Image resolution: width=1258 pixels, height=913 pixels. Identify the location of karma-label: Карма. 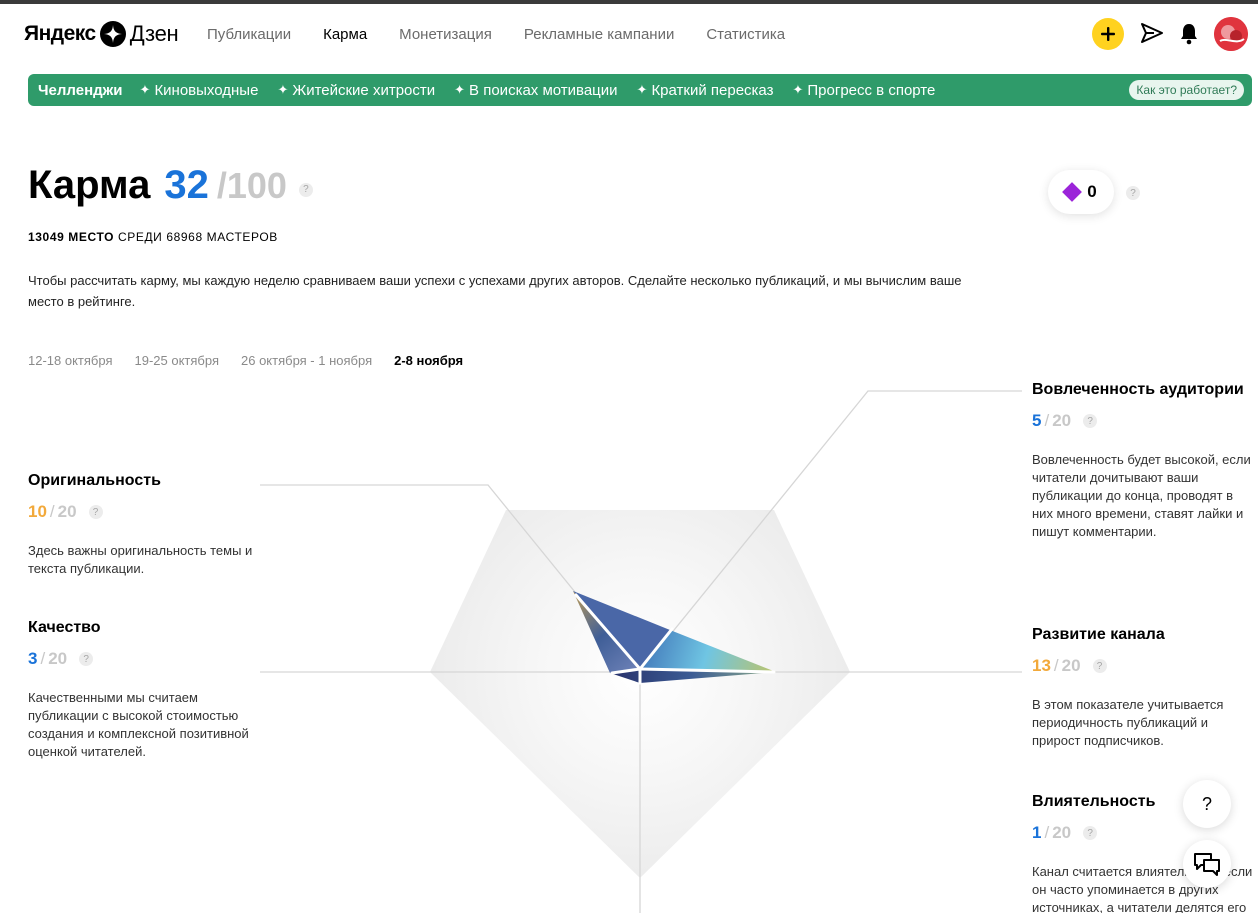
(89, 185).